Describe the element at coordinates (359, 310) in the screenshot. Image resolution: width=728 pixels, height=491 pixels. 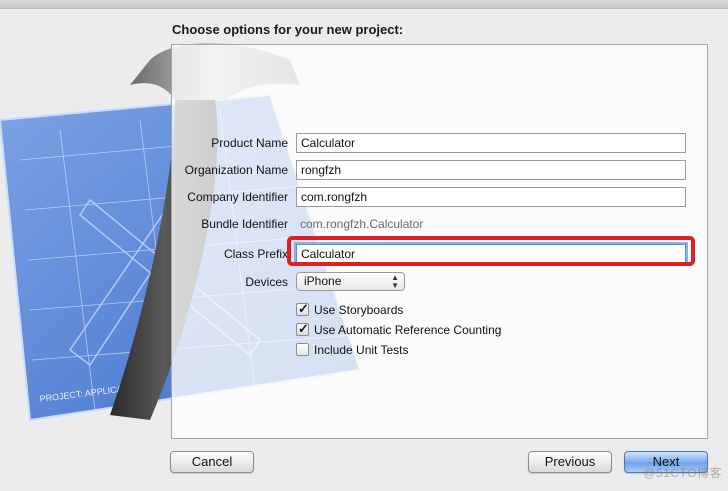
I see `use-storyboards-label: Use Storyboards` at that location.